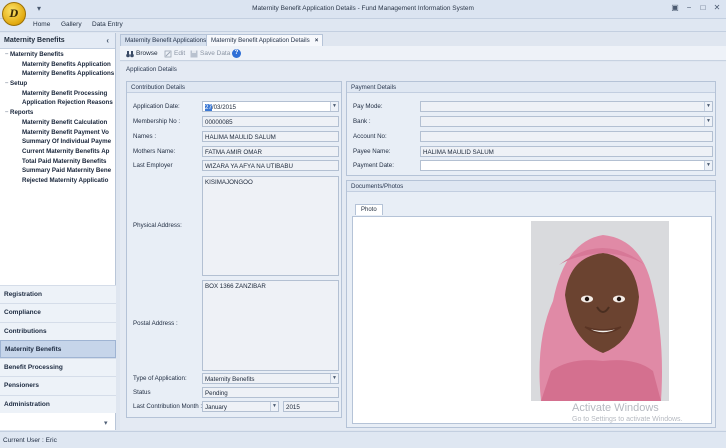 This screenshot has width=726, height=448. I want to click on close-tab-icon: ×, so click(317, 40).